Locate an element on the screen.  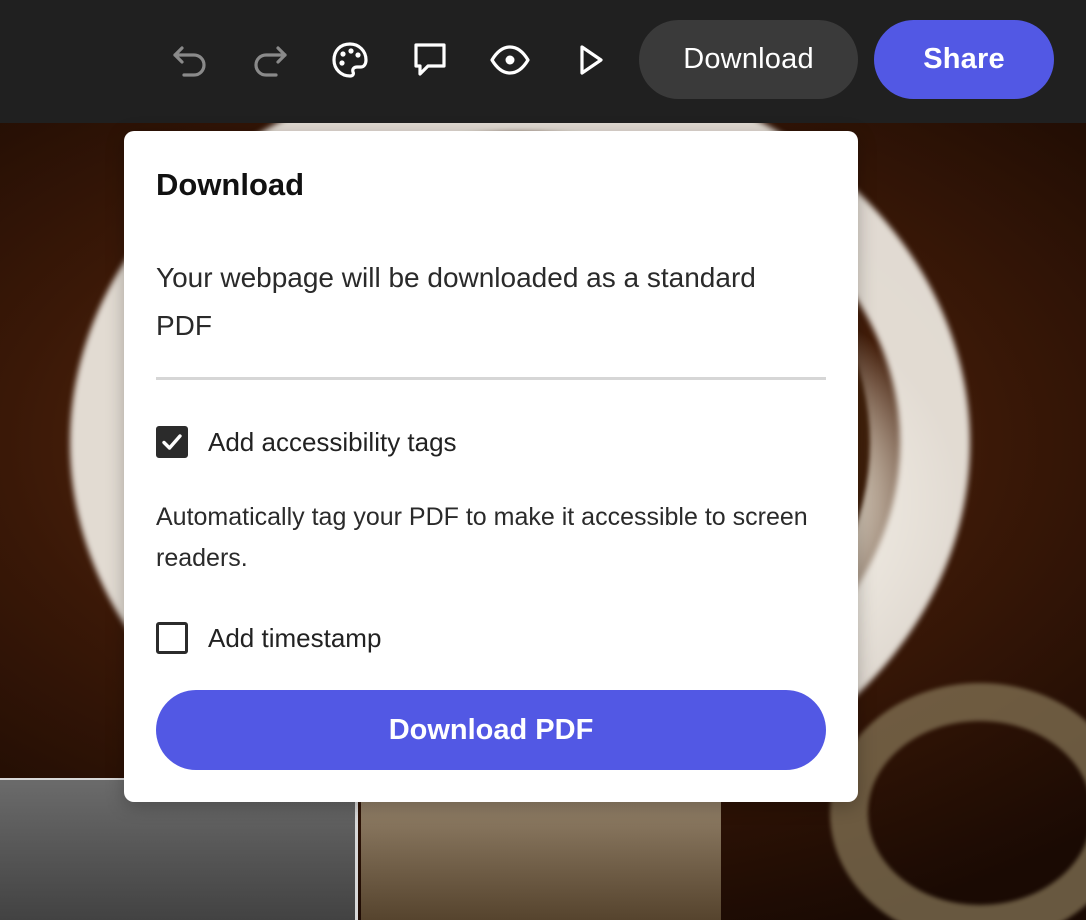
comment-icon is located at coordinates (430, 60).